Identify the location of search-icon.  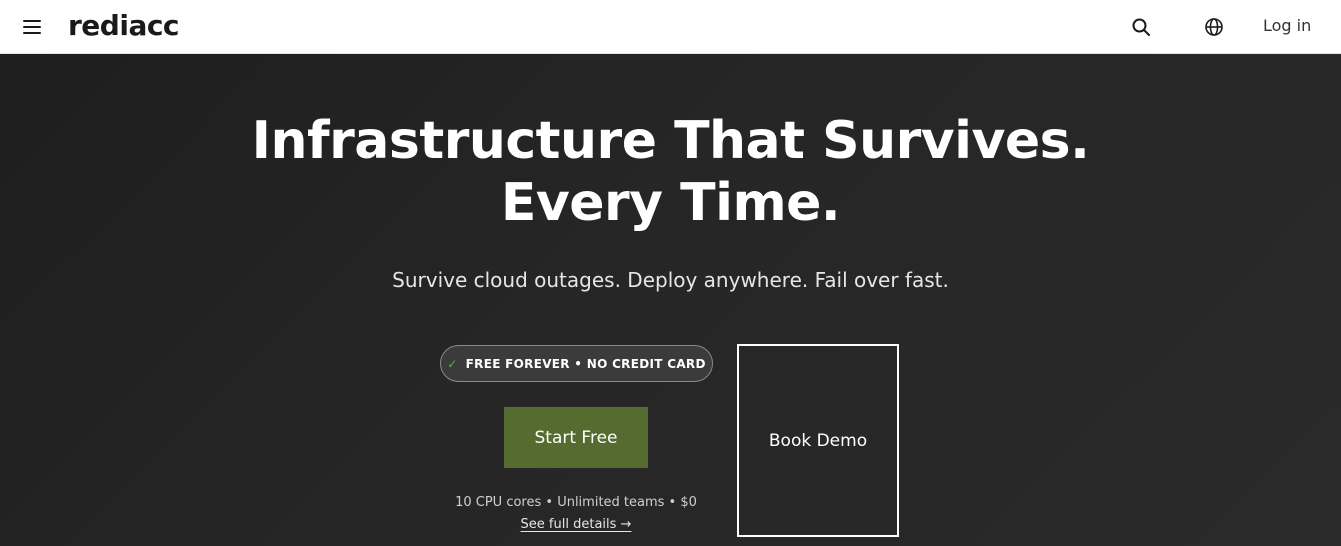
(1141, 27).